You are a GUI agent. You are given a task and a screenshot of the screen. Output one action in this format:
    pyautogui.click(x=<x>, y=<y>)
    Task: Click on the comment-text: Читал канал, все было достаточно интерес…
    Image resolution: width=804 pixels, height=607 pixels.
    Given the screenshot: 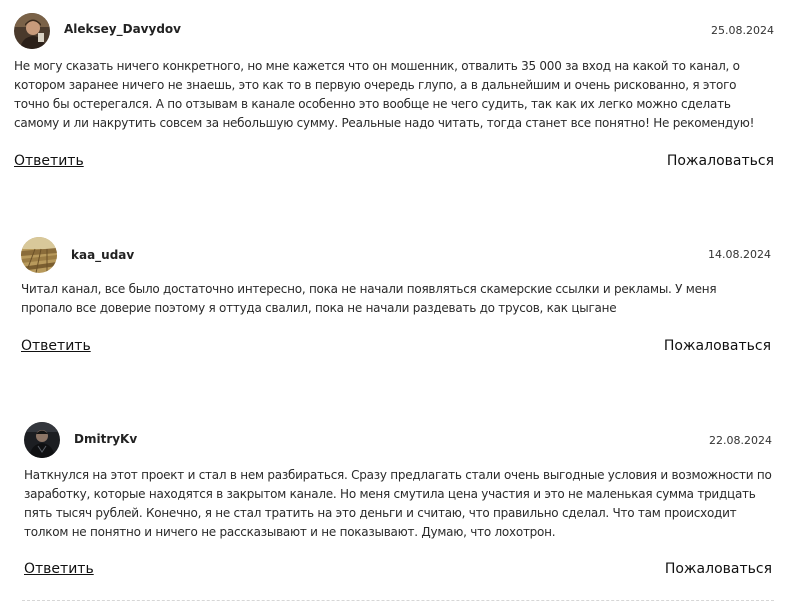 What is the action you would take?
    pyautogui.click(x=369, y=298)
    